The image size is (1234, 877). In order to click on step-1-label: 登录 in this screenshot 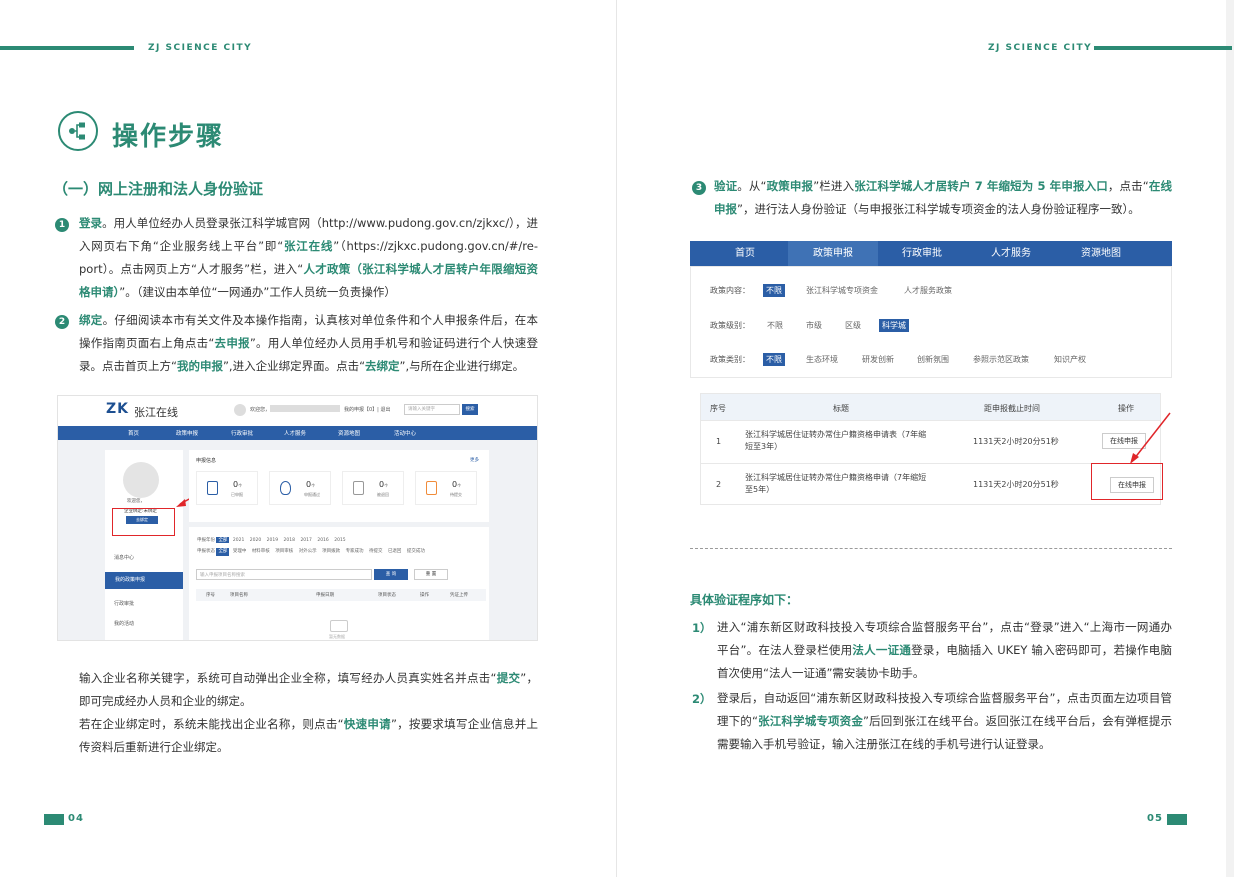, I will do `click(91, 223)`.